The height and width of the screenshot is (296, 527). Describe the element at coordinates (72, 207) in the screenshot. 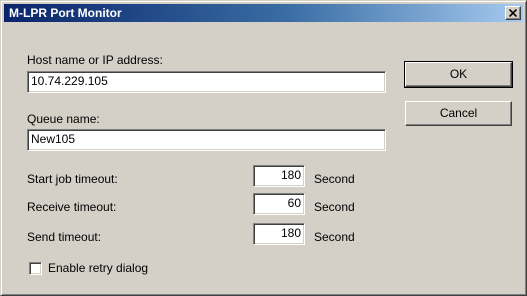

I see `receive-timeout-label: Receive timeout:` at that location.